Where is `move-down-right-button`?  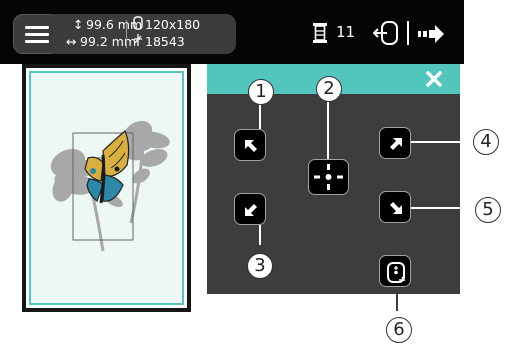 move-down-right-button is located at coordinates (395, 207).